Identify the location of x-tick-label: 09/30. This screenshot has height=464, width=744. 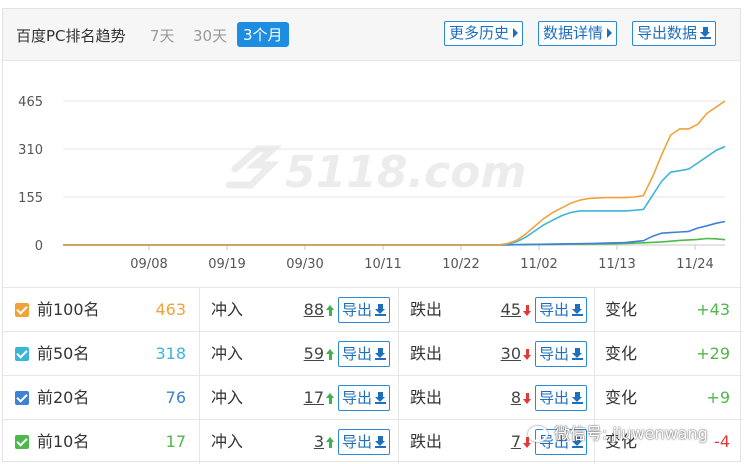
(304, 264).